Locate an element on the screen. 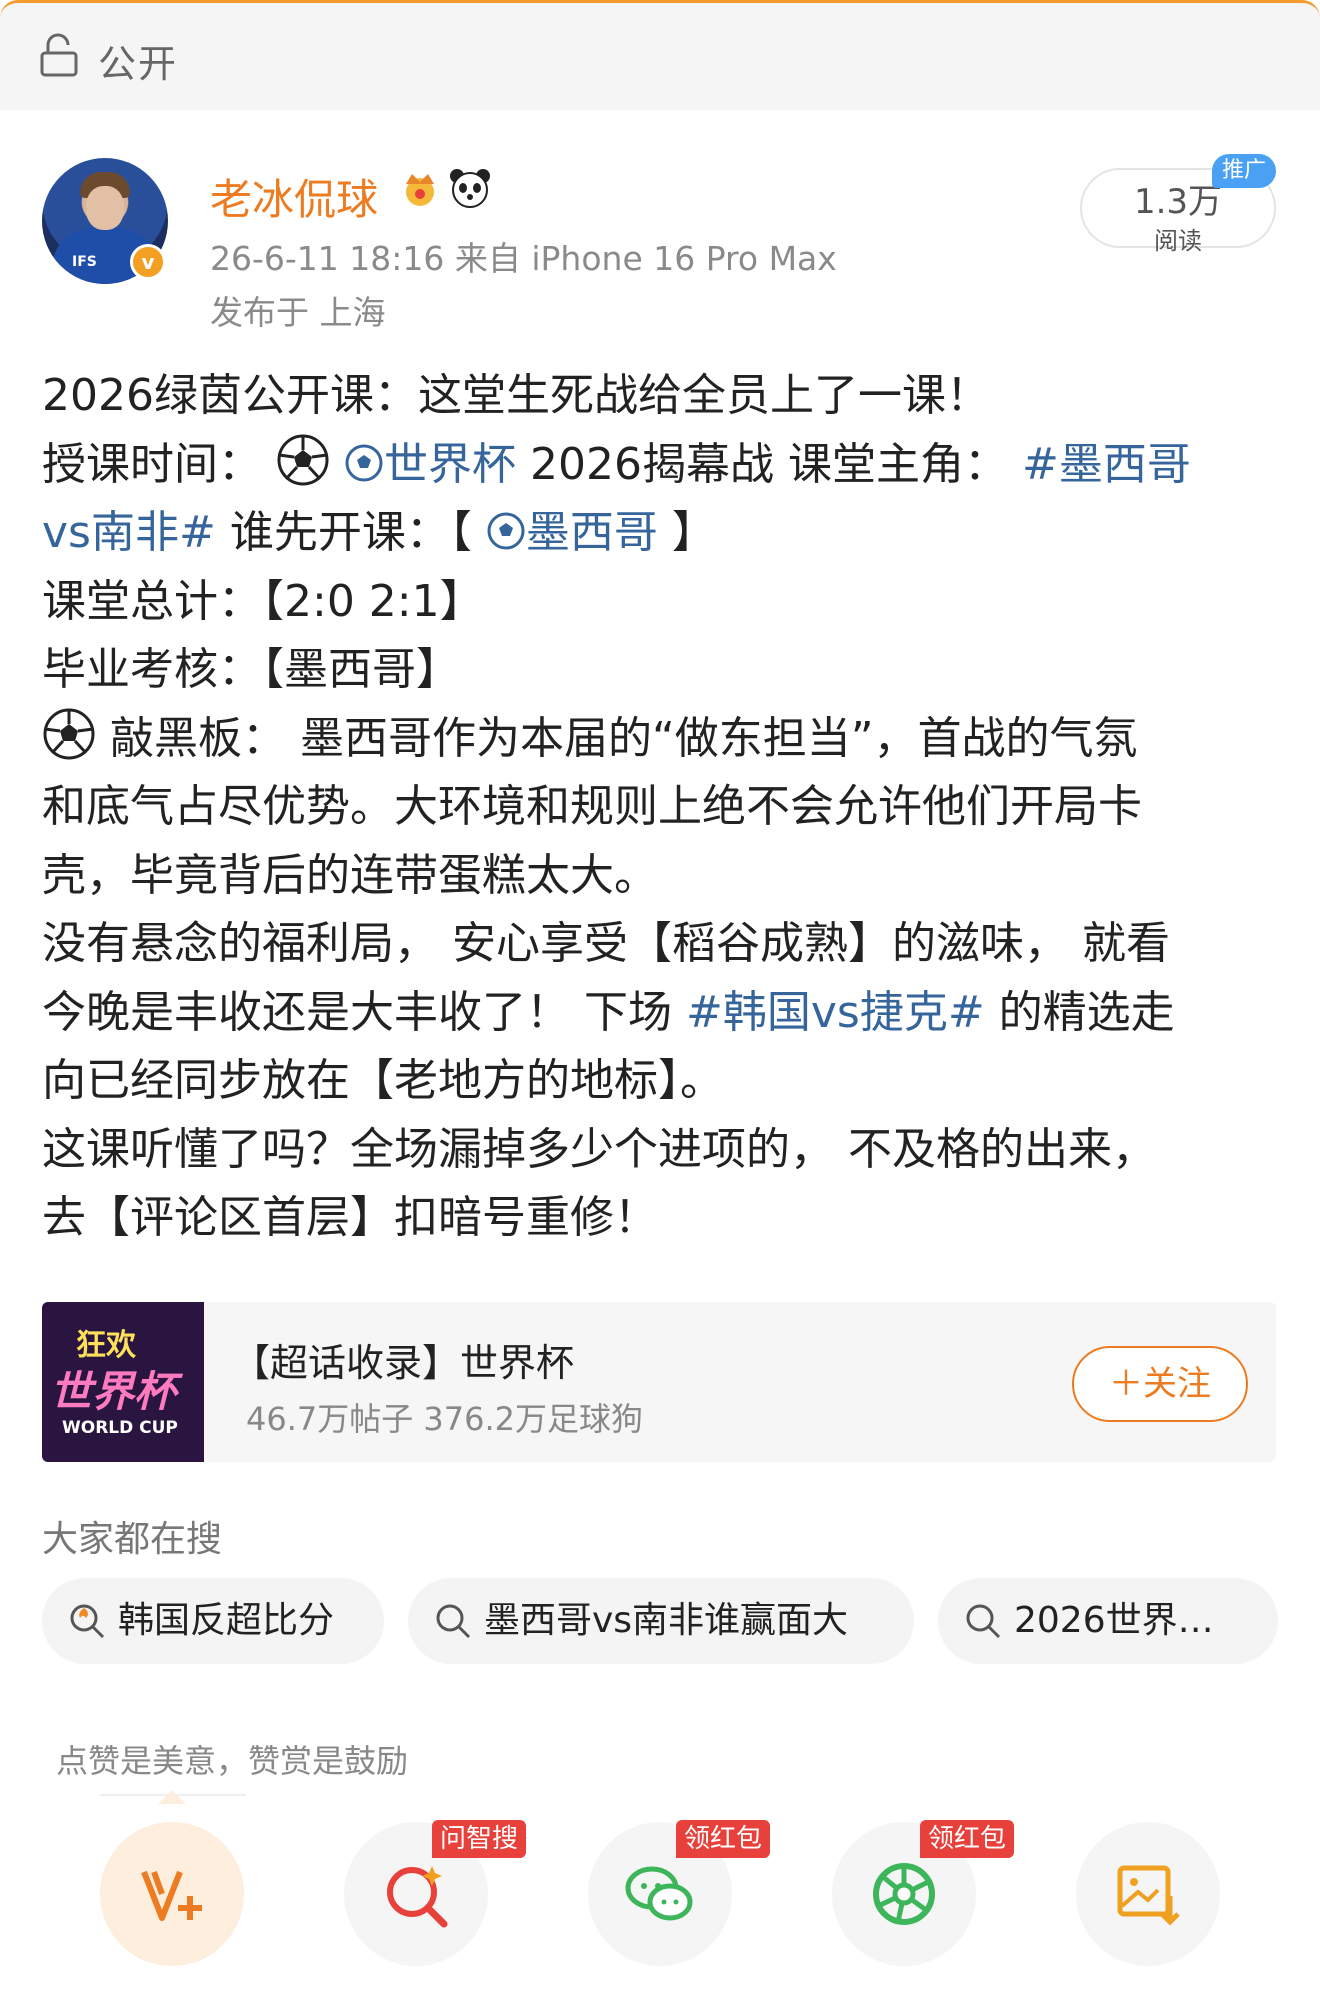 The image size is (1320, 2001). post-text: 授课时间： is located at coordinates (152, 464).